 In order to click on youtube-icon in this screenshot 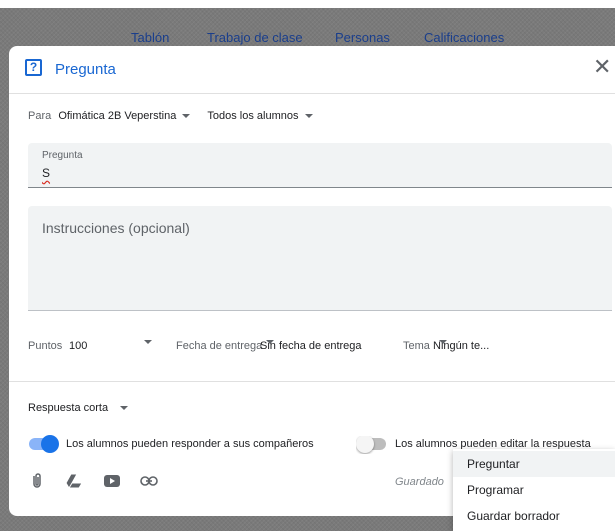, I will do `click(112, 481)`.